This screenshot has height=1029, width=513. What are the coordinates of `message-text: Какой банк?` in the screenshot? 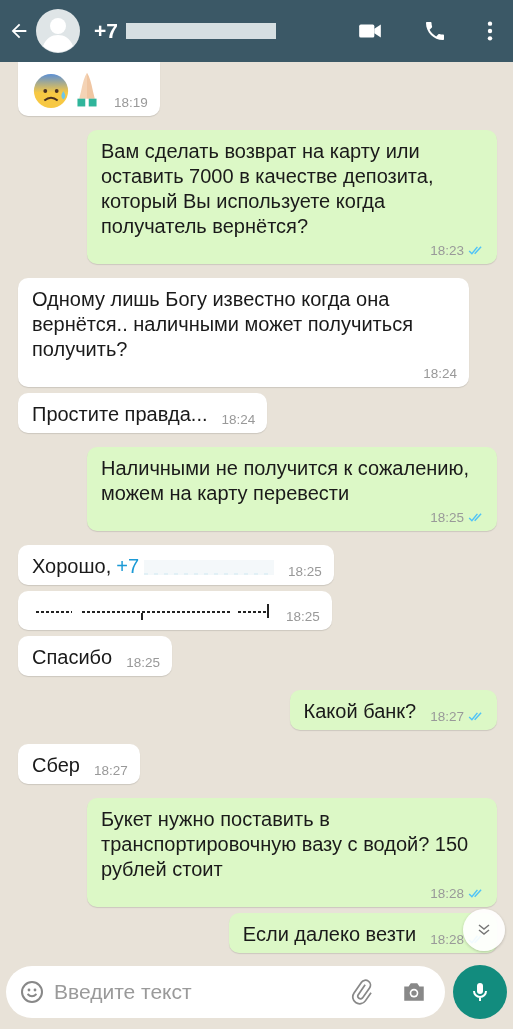 It's located at (360, 711).